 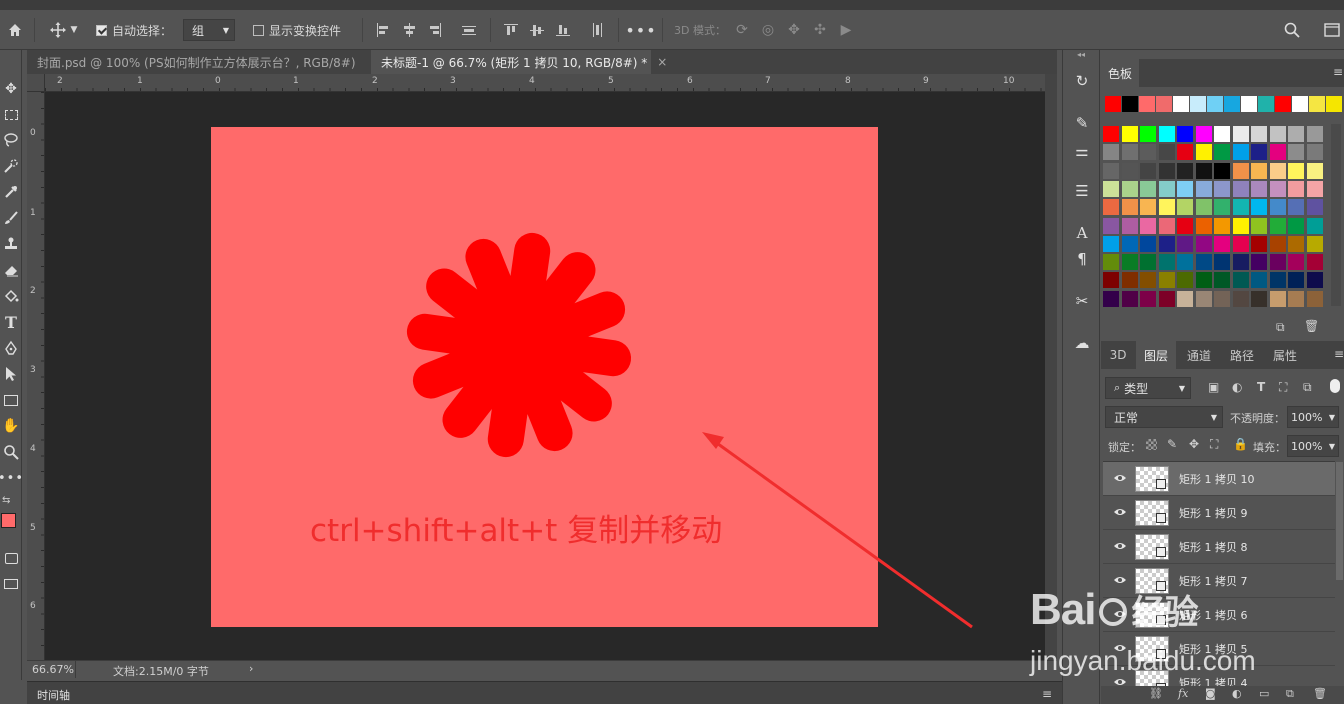 What do you see at coordinates (53, 695) in the screenshot?
I see `timeline-tab: 时间轴` at bounding box center [53, 695].